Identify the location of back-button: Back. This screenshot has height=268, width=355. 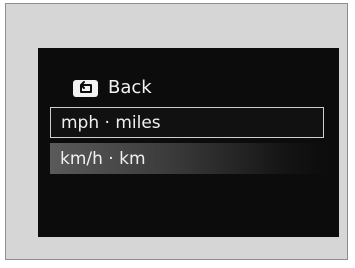
(112, 88).